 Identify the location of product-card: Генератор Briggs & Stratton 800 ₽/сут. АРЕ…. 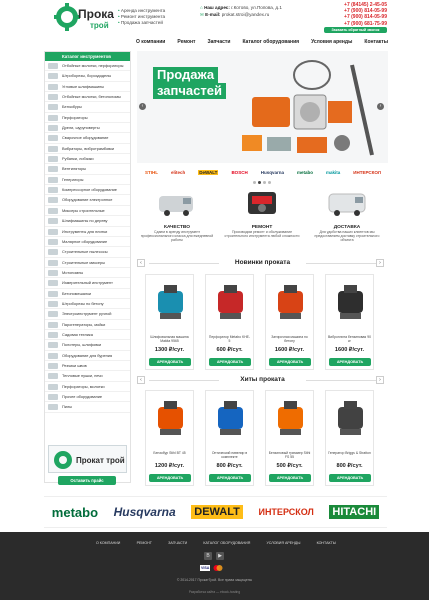
(349, 438).